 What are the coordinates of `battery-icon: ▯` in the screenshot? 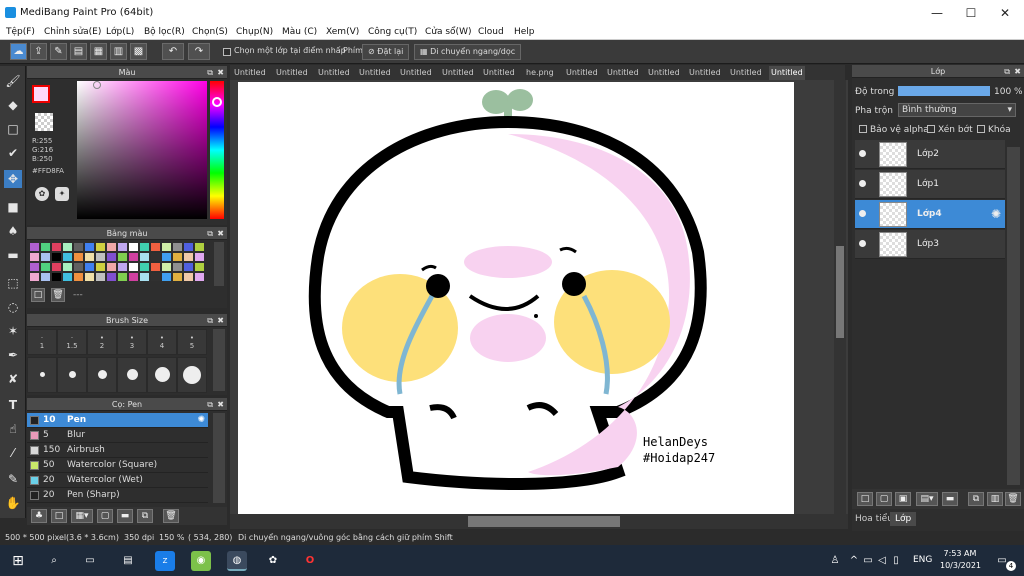 It's located at (896, 561).